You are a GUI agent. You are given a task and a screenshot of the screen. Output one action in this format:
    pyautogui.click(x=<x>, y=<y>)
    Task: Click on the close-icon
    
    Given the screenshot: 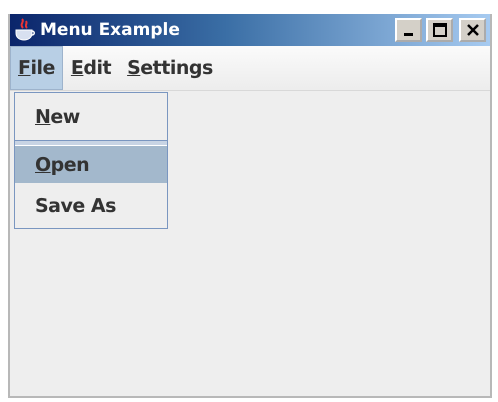 What is the action you would take?
    pyautogui.click(x=473, y=30)
    